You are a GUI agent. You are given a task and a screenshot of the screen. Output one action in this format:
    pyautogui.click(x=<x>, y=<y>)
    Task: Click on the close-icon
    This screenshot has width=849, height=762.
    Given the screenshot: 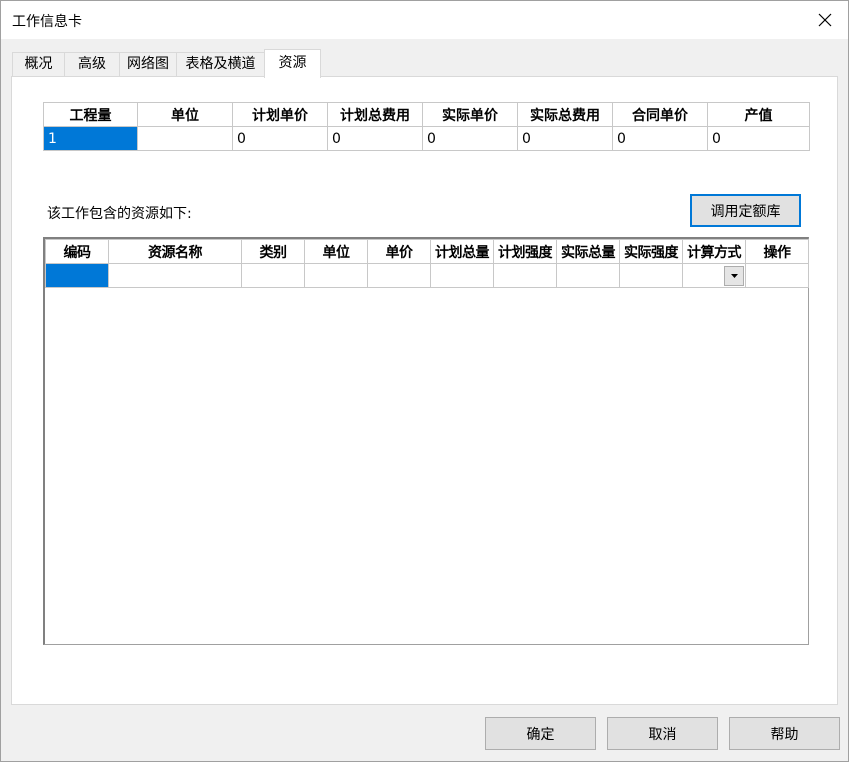 What is the action you would take?
    pyautogui.click(x=825, y=20)
    